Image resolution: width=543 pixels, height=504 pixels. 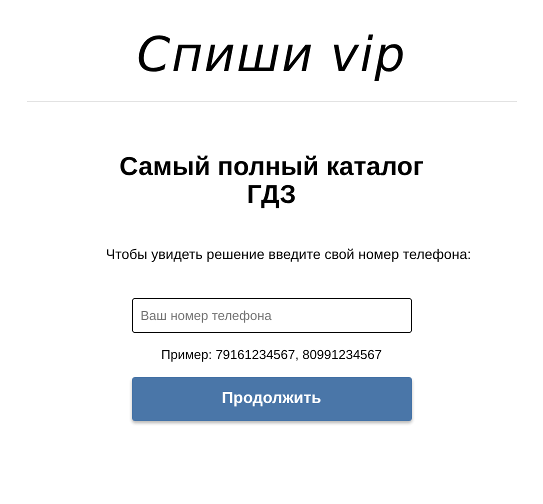 I want to click on phone-prompt: Чтобы увидеть решение введите свой номер телефона:, so click(x=289, y=254).